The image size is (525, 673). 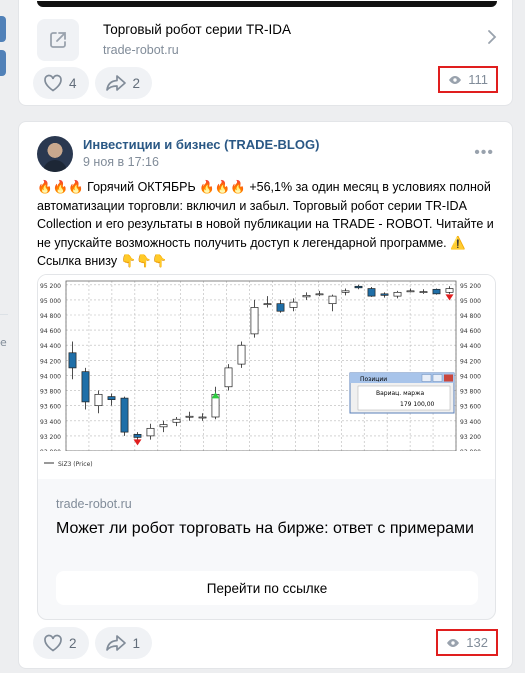 I want to click on positions-margin-label: Вариац. маржа, so click(x=400, y=393).